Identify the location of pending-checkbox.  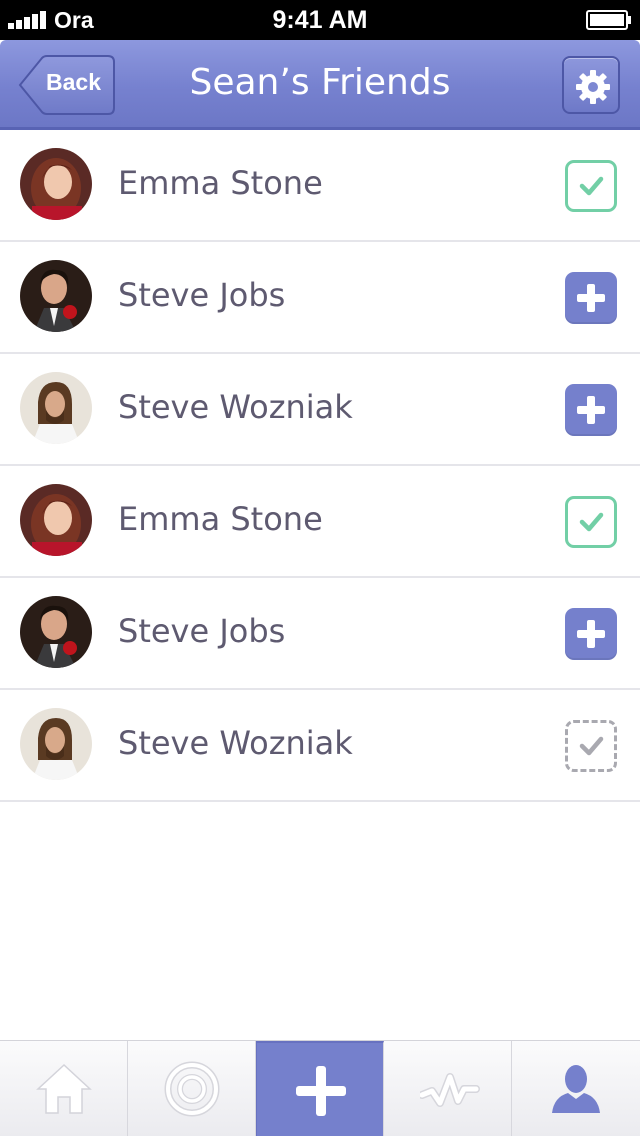
(591, 746).